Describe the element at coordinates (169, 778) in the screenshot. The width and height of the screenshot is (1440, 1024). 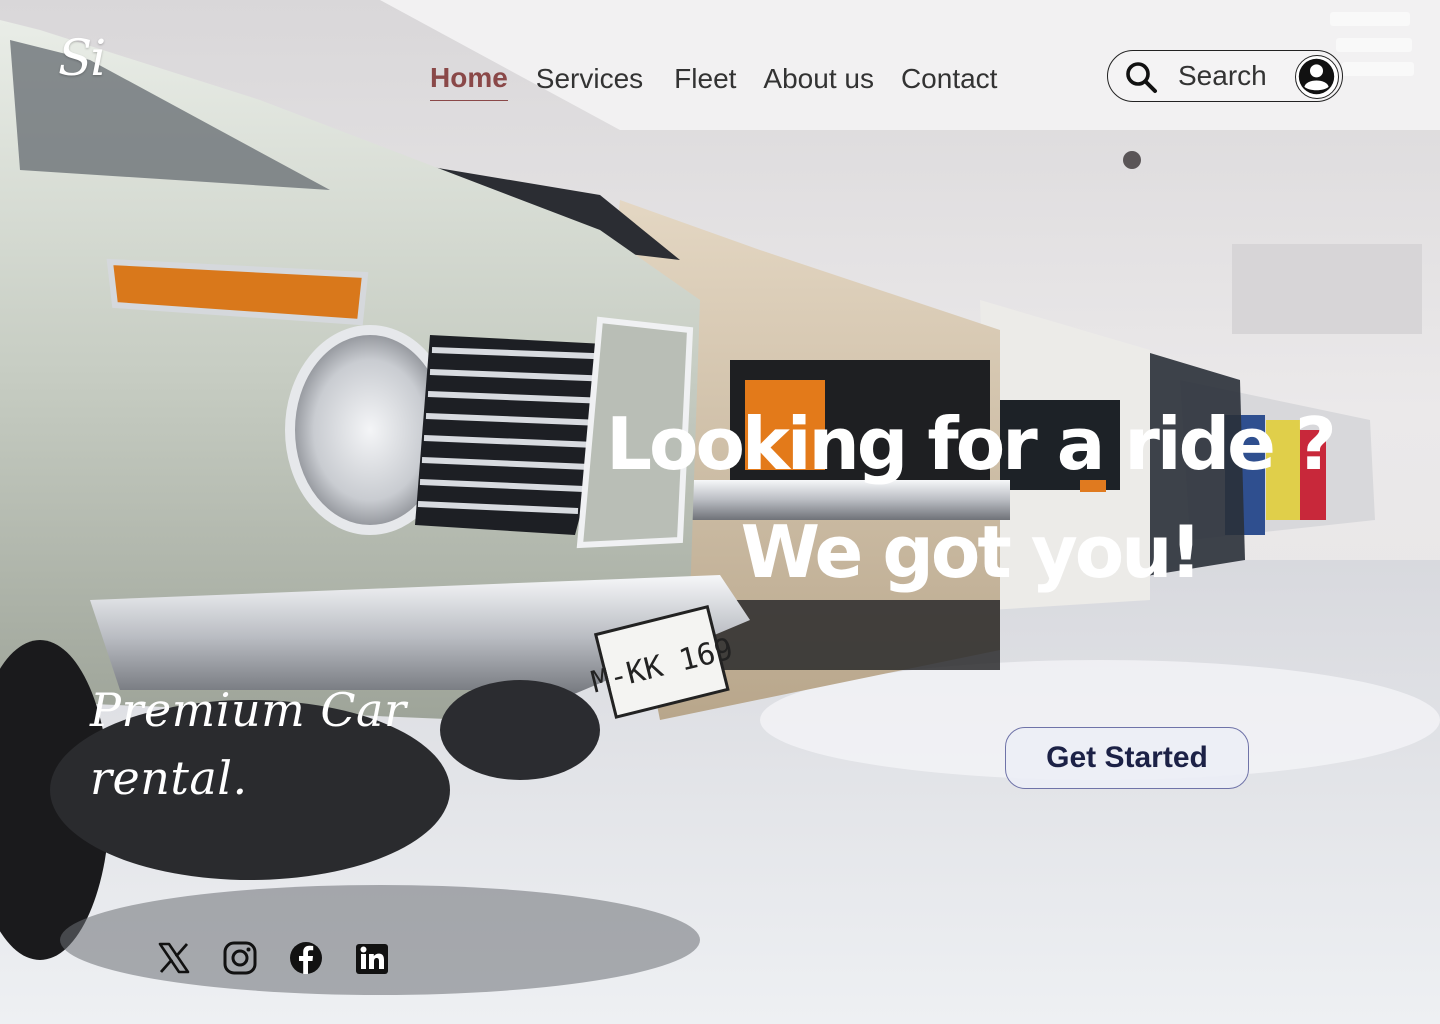
I see `hero-tagline-line2: rental.` at that location.